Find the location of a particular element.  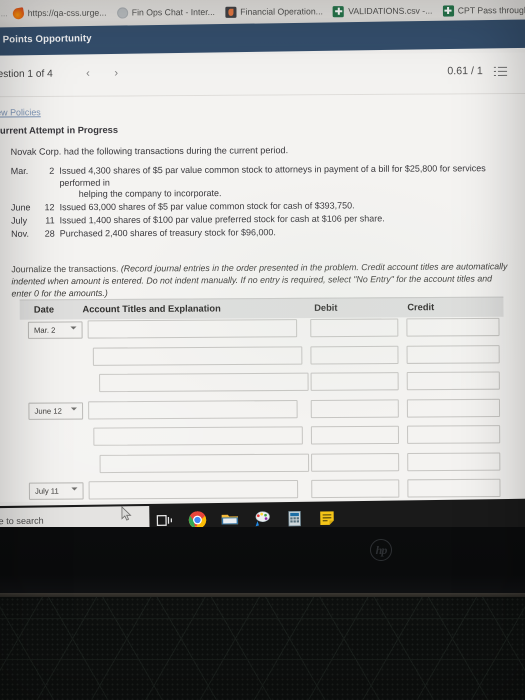

mouse-cursor is located at coordinates (126, 513).